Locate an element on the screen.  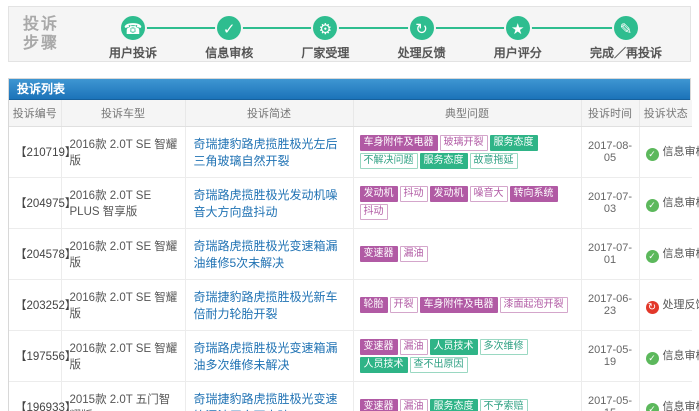
column-header: 投诉编号 is located at coordinates (35, 113).